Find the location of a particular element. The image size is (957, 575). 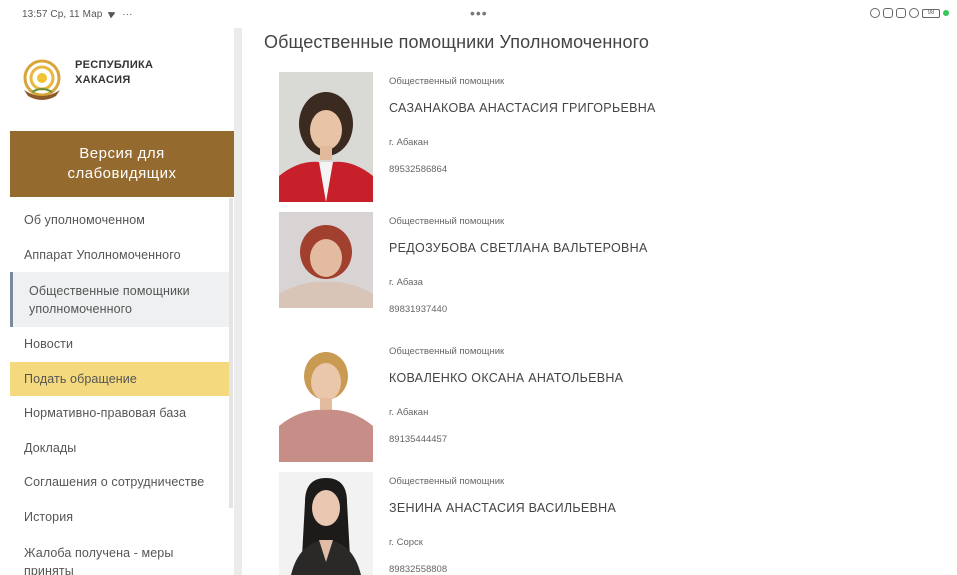

sidebar-item-label: Об уполномоченном is located at coordinates (84, 220).